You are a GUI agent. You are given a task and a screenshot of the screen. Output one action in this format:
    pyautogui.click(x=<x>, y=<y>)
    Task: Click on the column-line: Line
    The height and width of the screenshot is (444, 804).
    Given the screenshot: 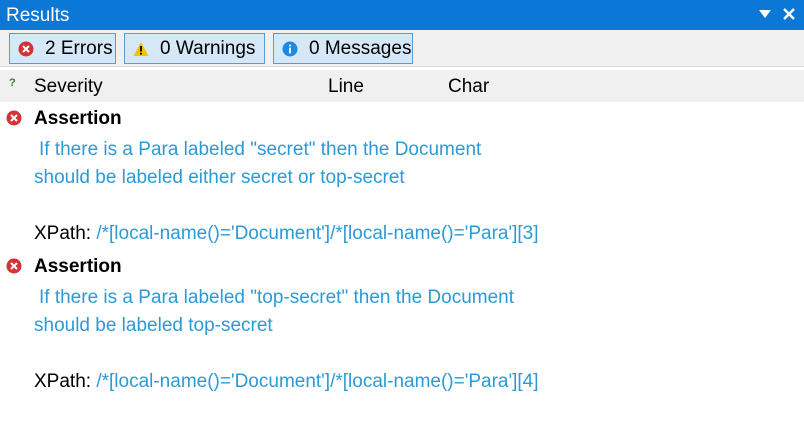 What is the action you would take?
    pyautogui.click(x=346, y=87)
    